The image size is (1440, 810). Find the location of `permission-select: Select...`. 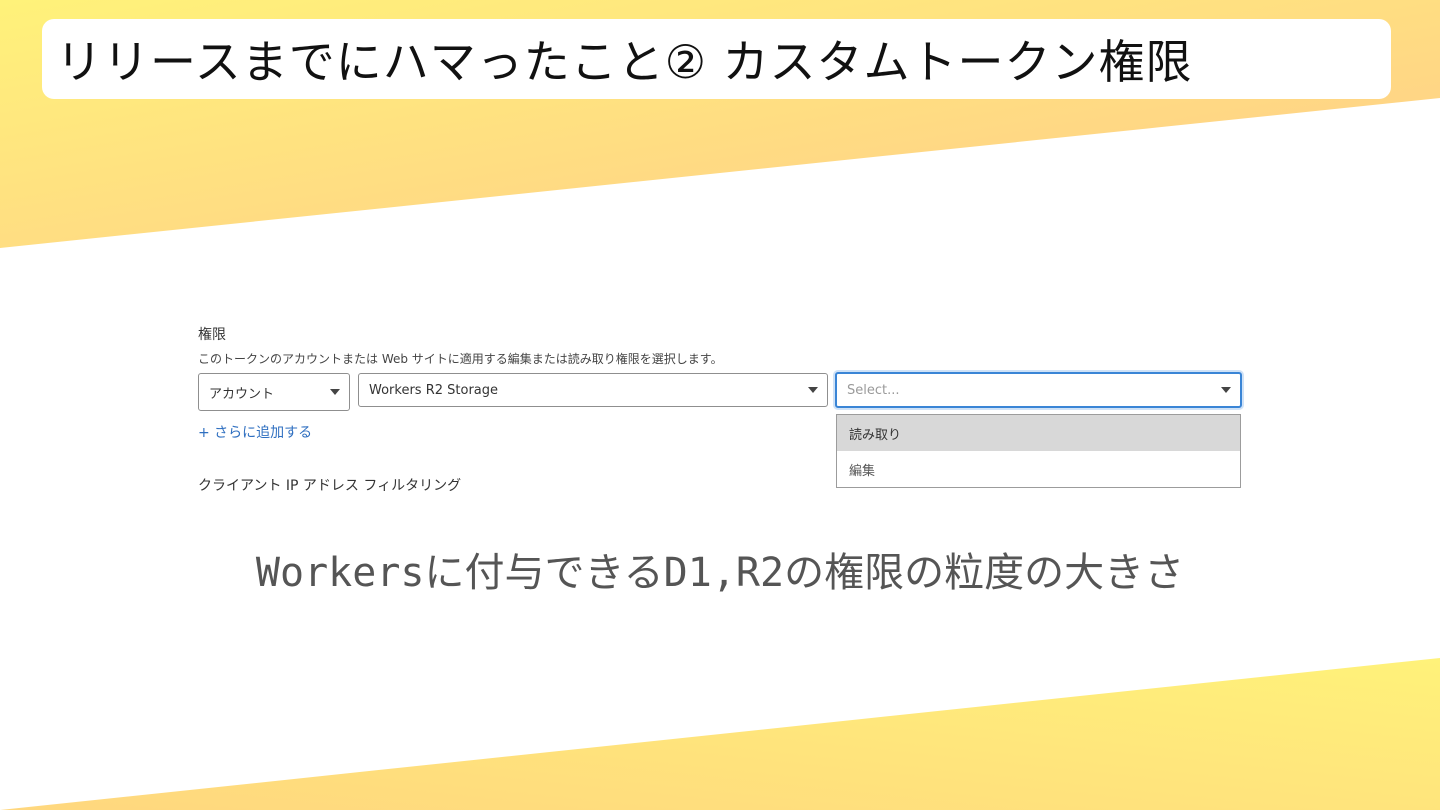

permission-select: Select... is located at coordinates (1038, 390).